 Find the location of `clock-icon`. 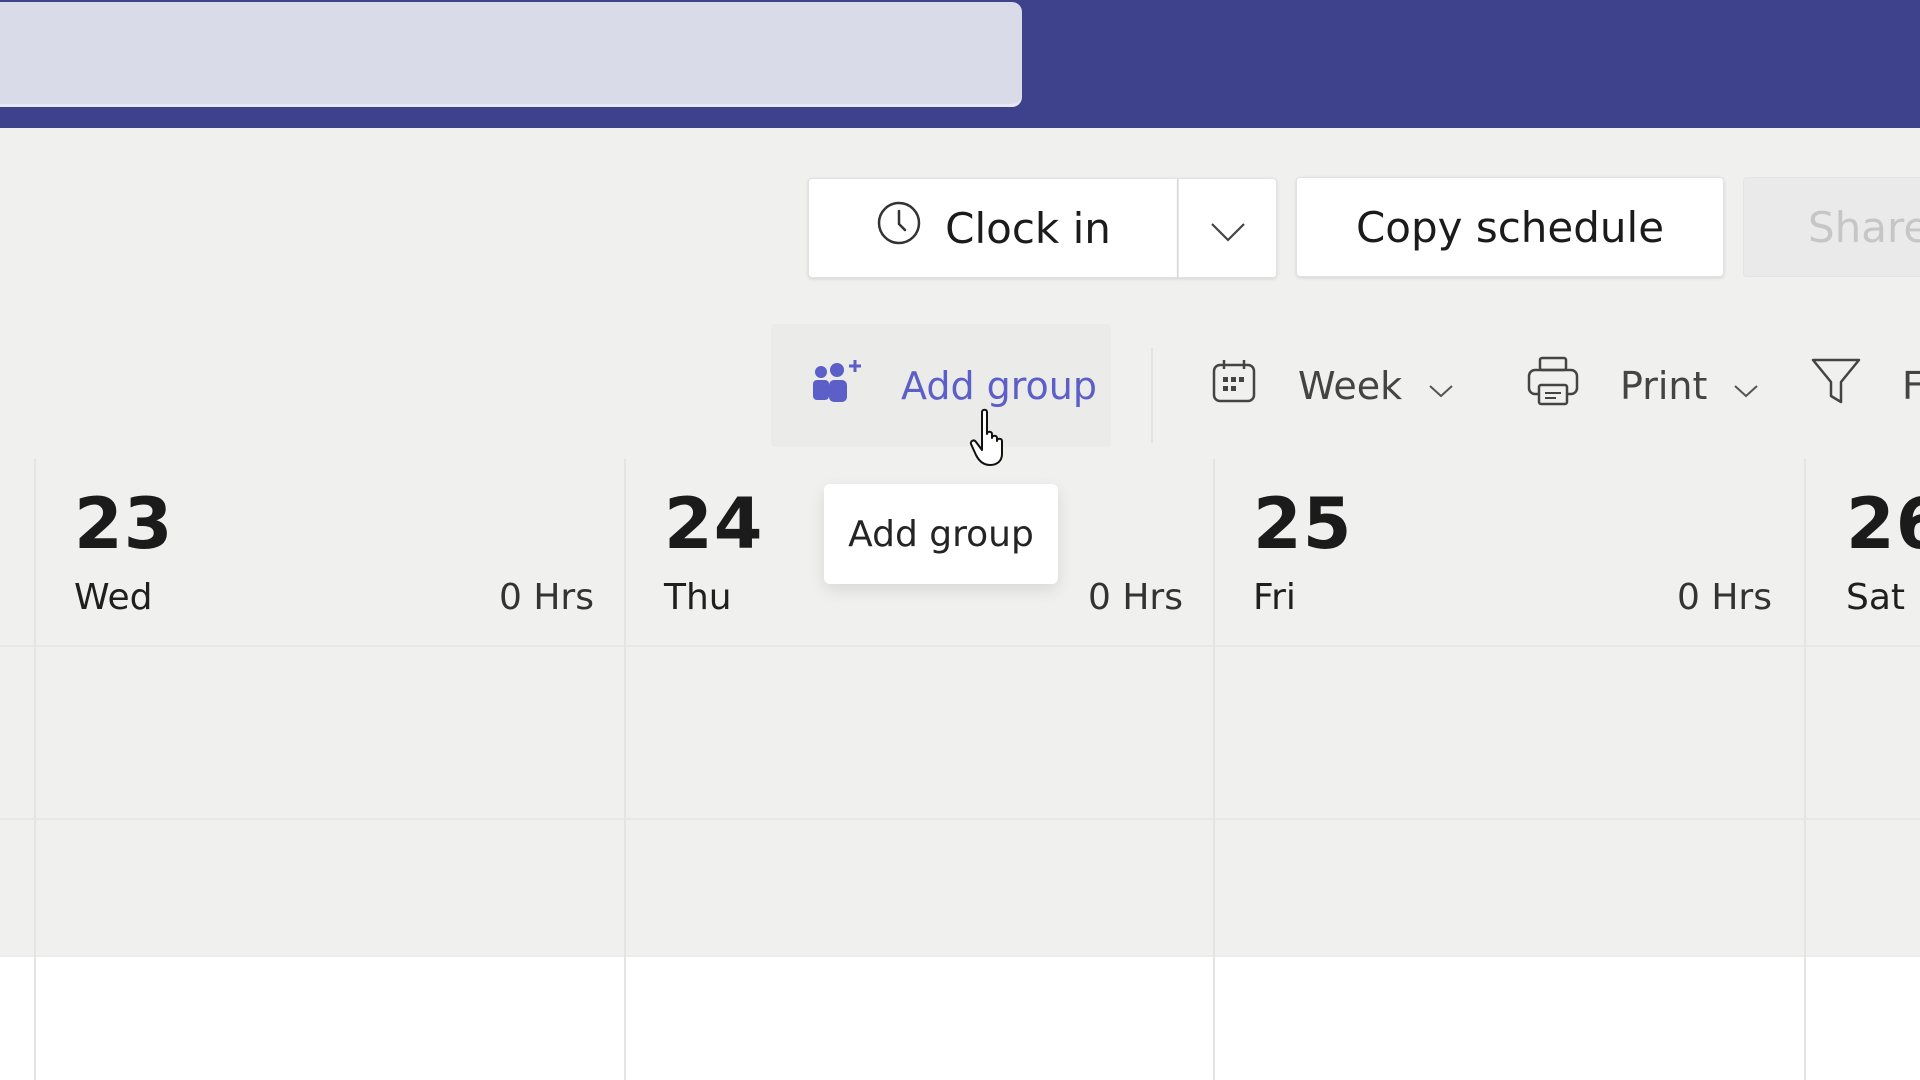

clock-icon is located at coordinates (899, 228).